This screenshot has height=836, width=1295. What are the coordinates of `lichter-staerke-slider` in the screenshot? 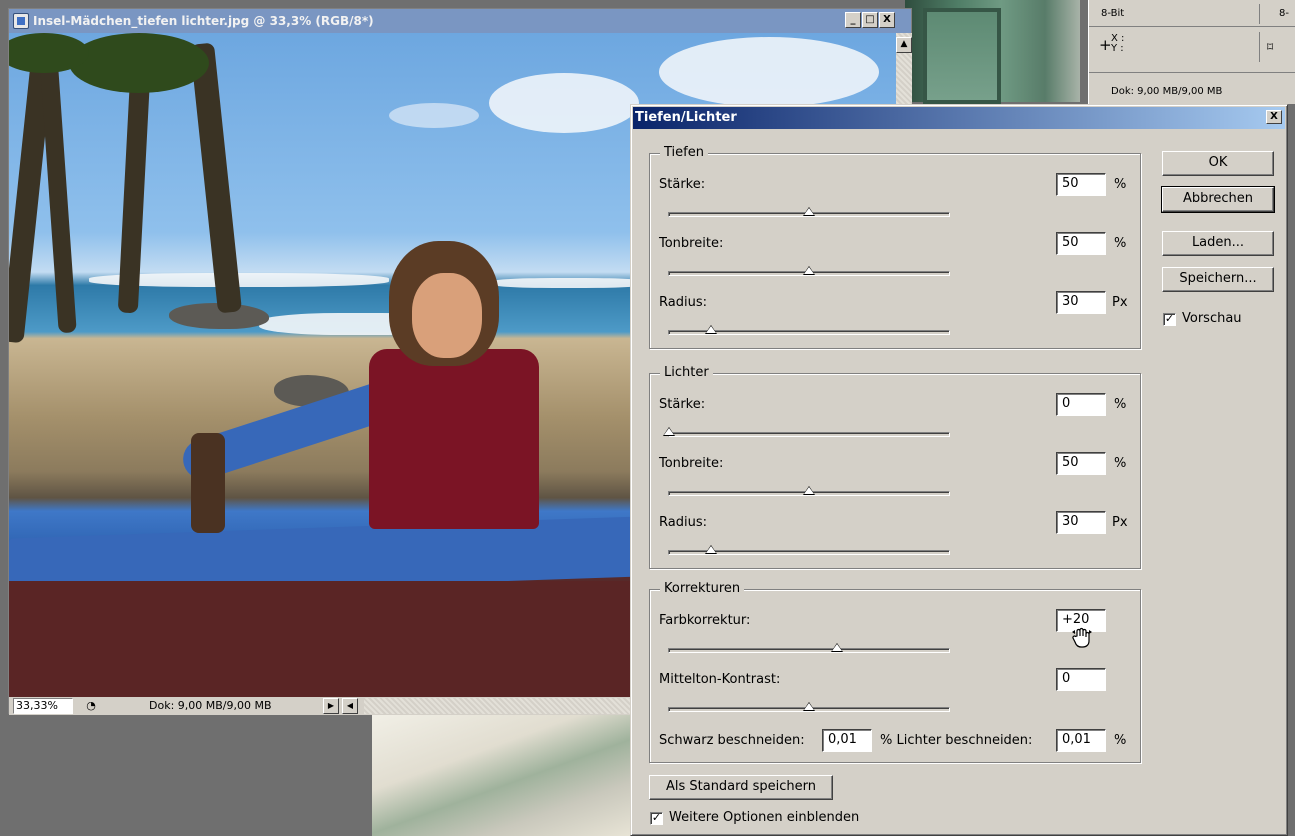 It's located at (806, 432).